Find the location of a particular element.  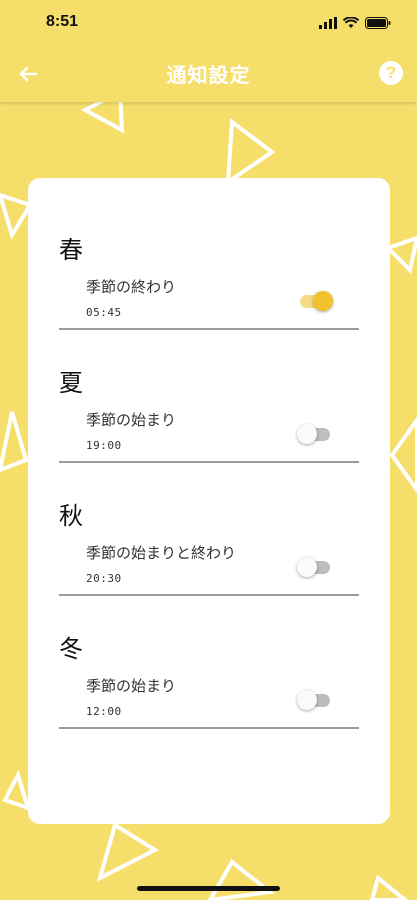

notification-label: 季節の始まりと終わり is located at coordinates (161, 553).